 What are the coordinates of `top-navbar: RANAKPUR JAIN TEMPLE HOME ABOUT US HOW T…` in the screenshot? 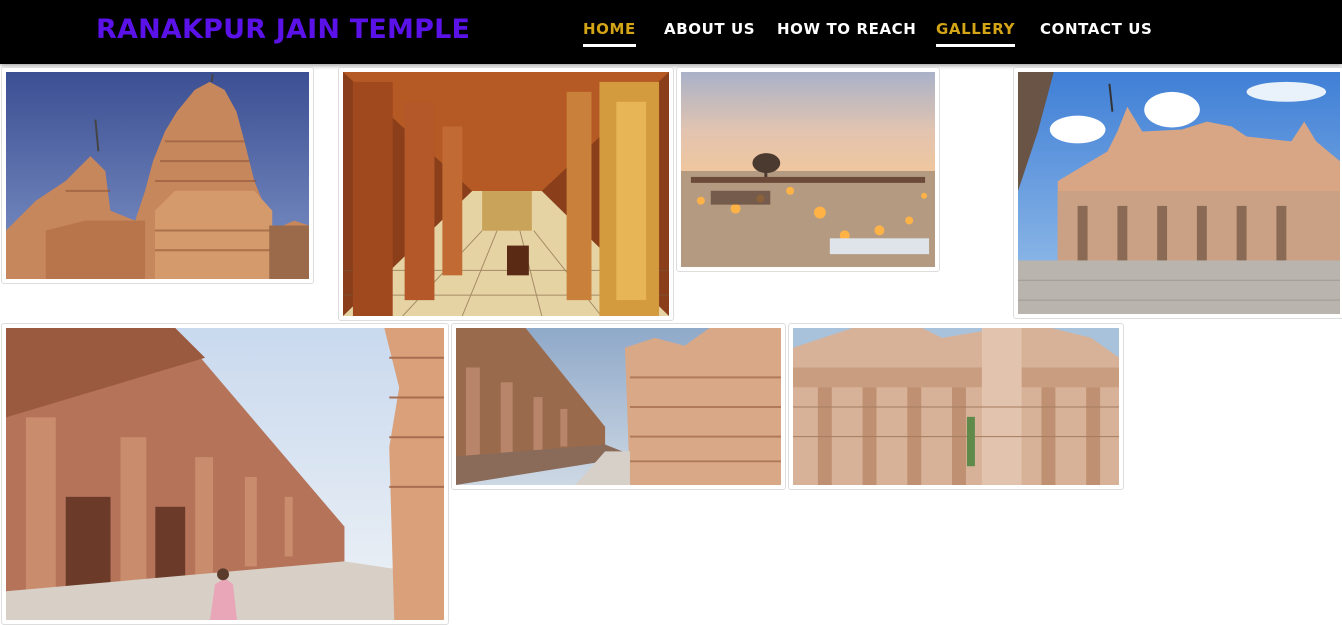 It's located at (671, 32).